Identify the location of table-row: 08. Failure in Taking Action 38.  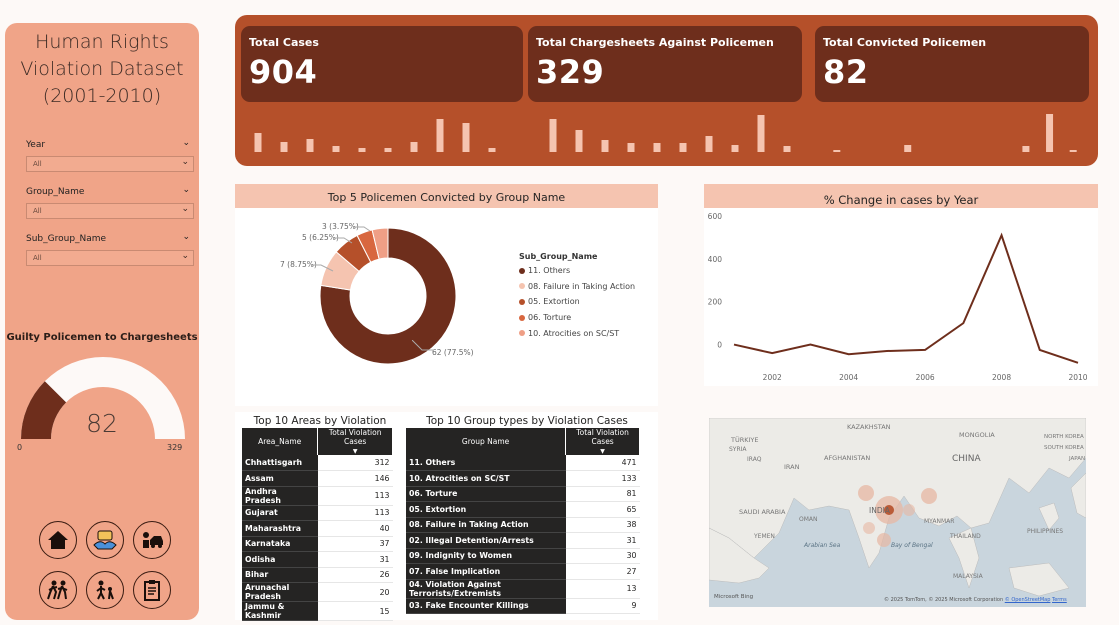
(523, 525).